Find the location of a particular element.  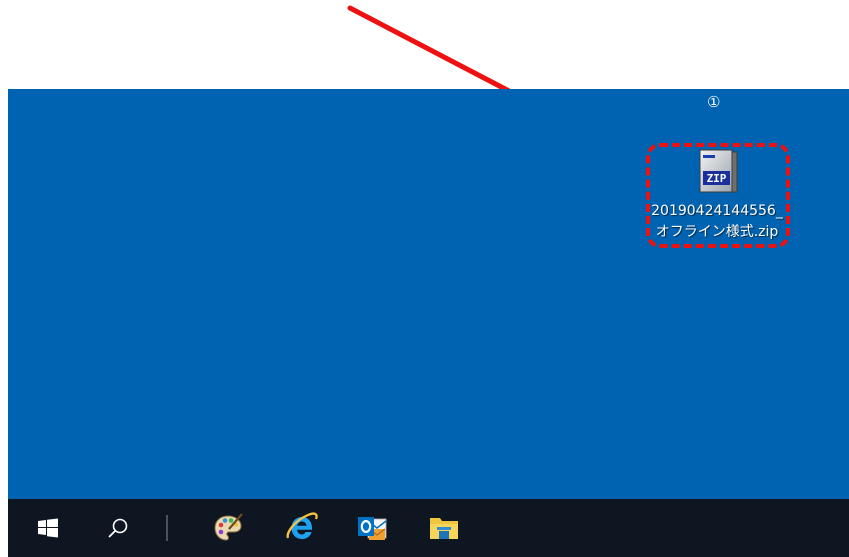

internet-explorer-icon is located at coordinates (302, 525).